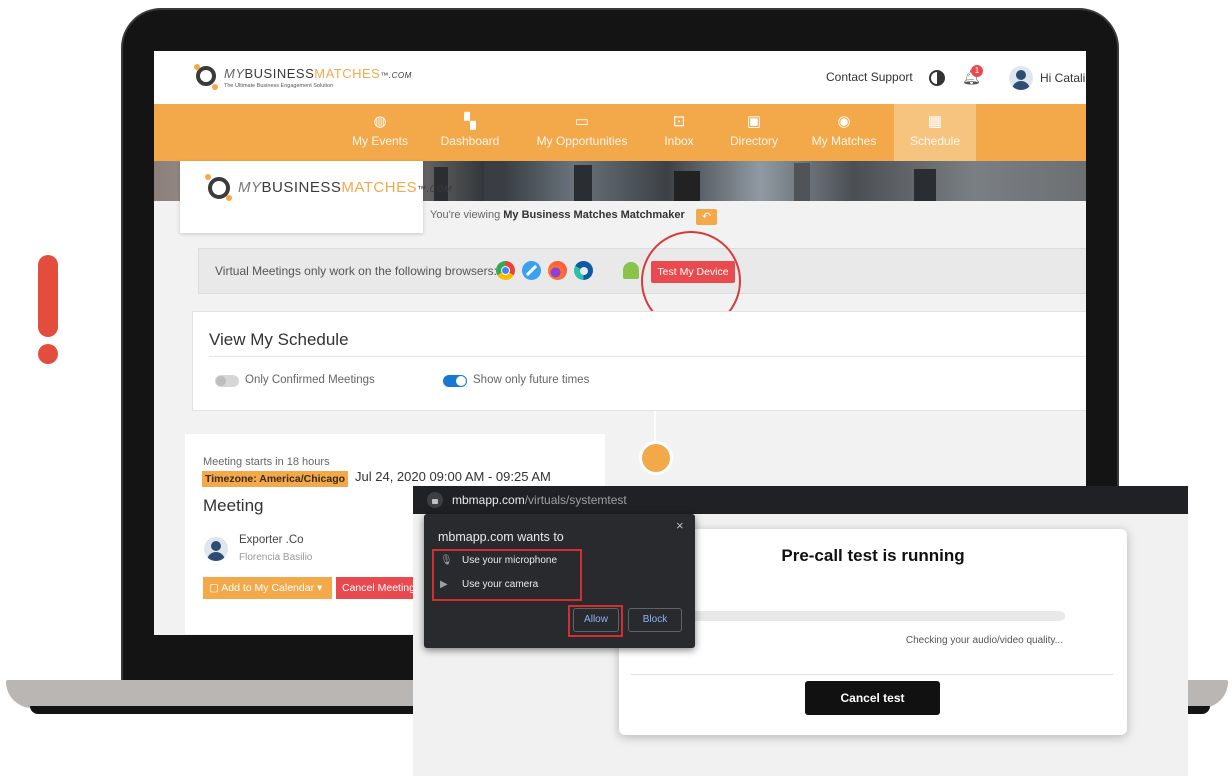  I want to click on chrome-icon, so click(505, 270).